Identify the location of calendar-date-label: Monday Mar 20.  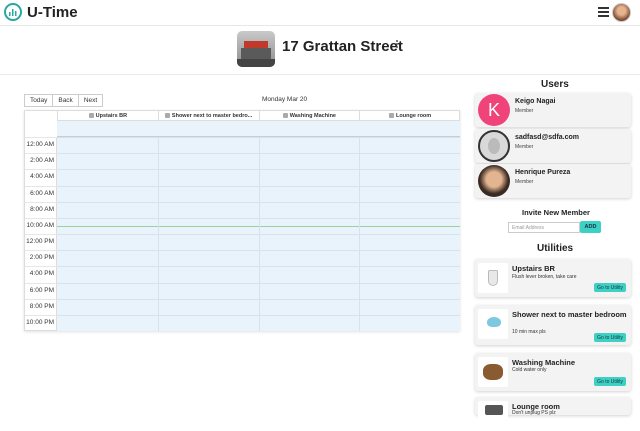
(285, 99).